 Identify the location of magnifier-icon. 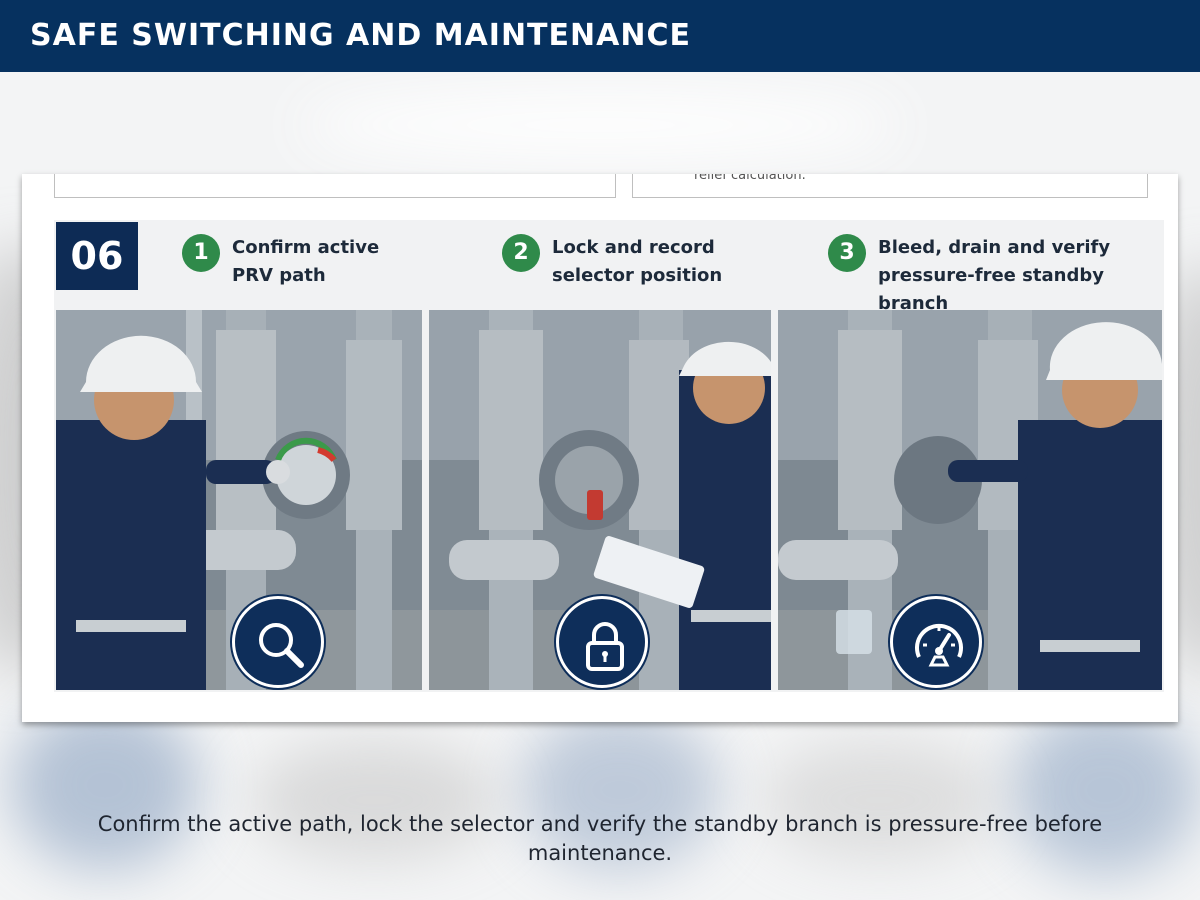
(278, 642).